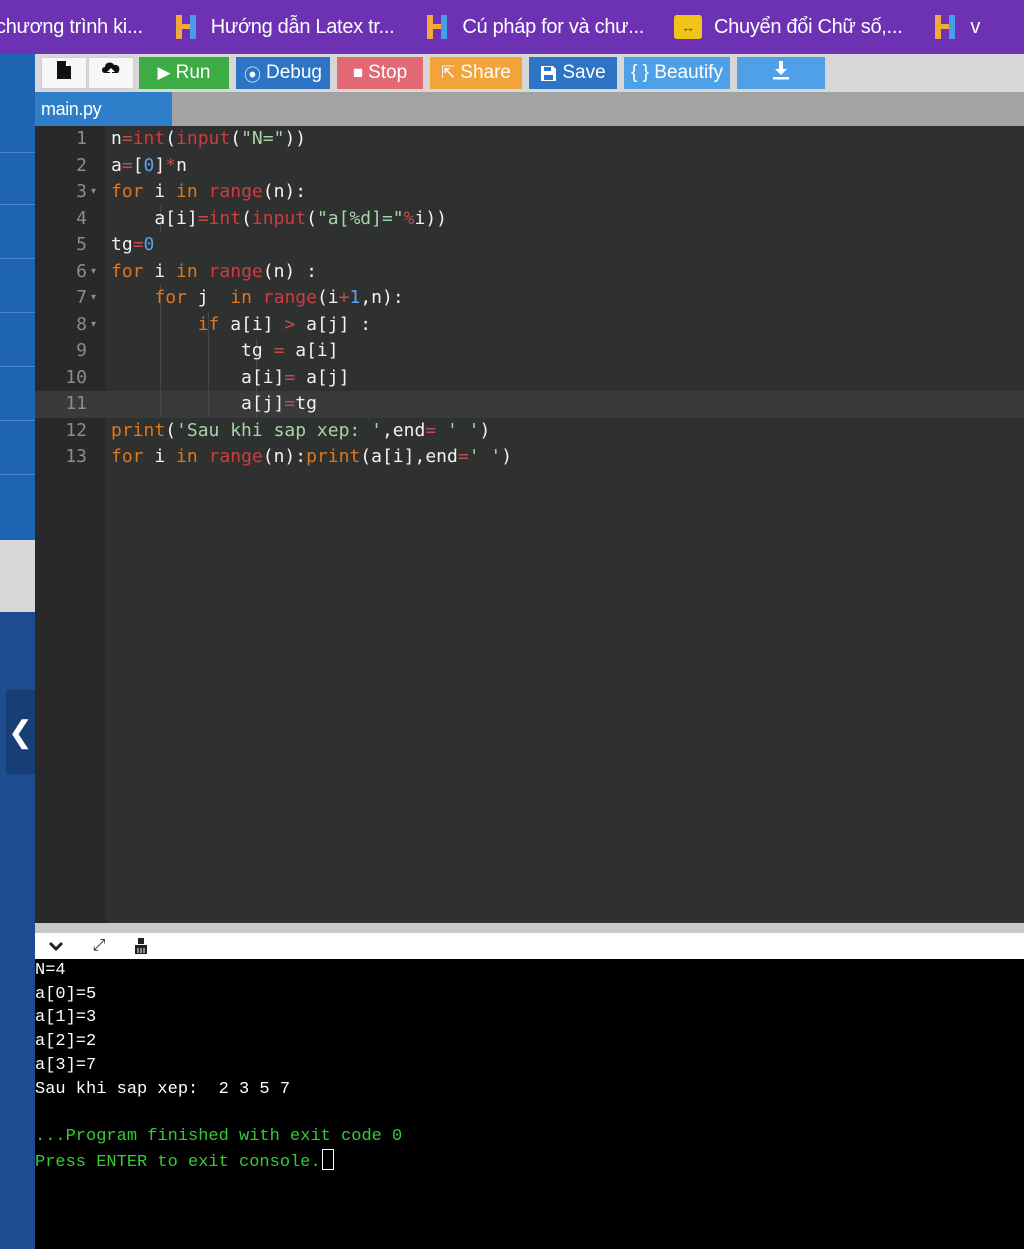 This screenshot has width=1024, height=1249. Describe the element at coordinates (56, 946) in the screenshot. I see `chevron-down-icon` at that location.